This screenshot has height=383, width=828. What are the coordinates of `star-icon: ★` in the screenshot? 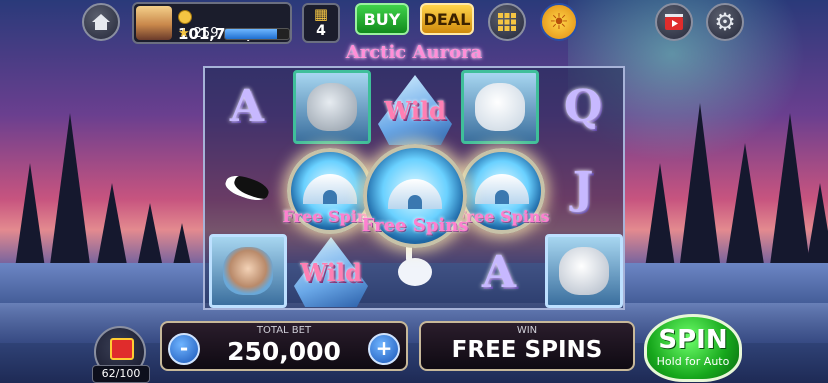 It's located at (184, 33).